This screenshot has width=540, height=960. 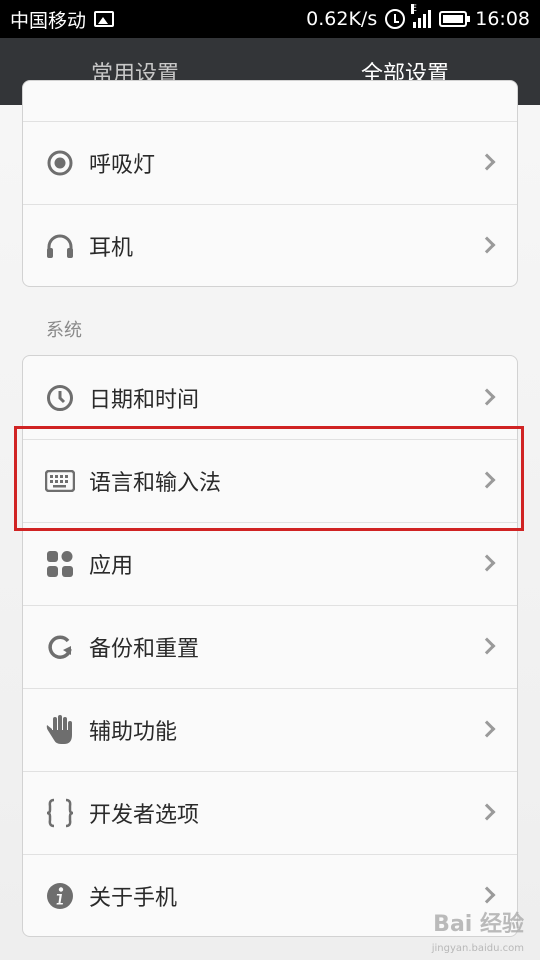 I want to click on settings-item-label: 关于手机, so click(x=133, y=898).